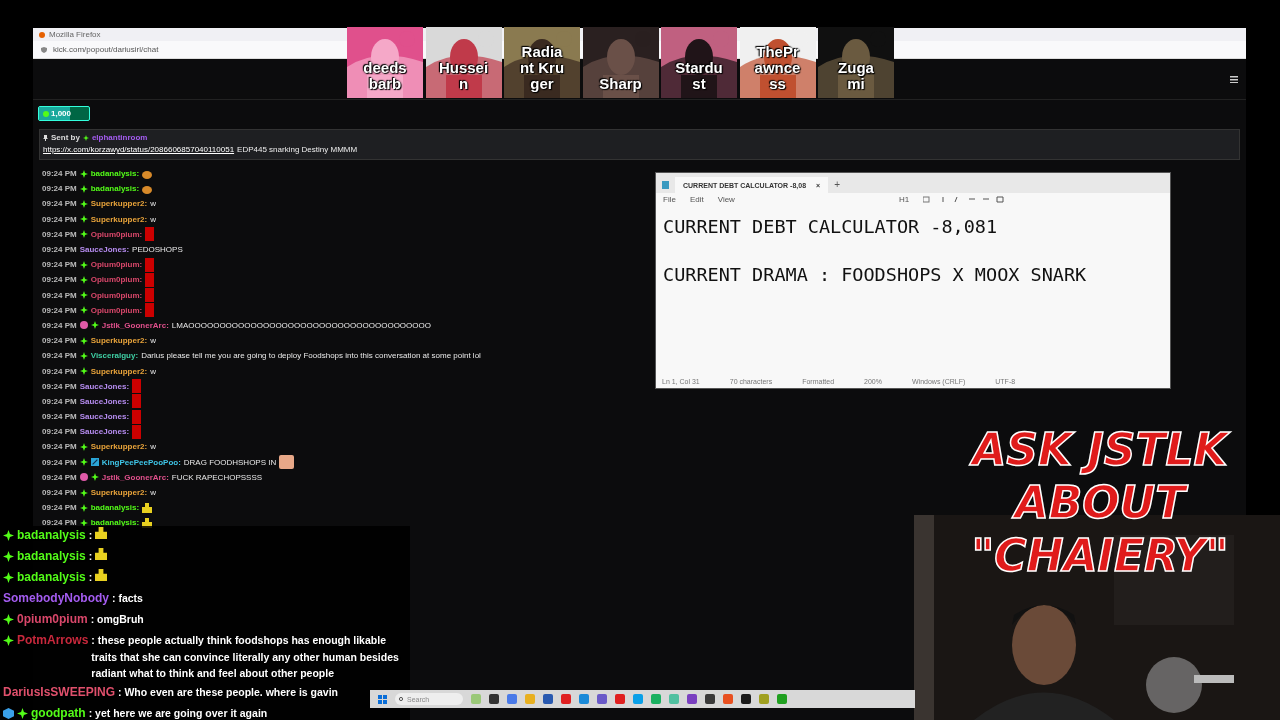 This screenshot has height=720, width=1280. Describe the element at coordinates (699, 76) in the screenshot. I see `participant-name: Stardu st` at that location.